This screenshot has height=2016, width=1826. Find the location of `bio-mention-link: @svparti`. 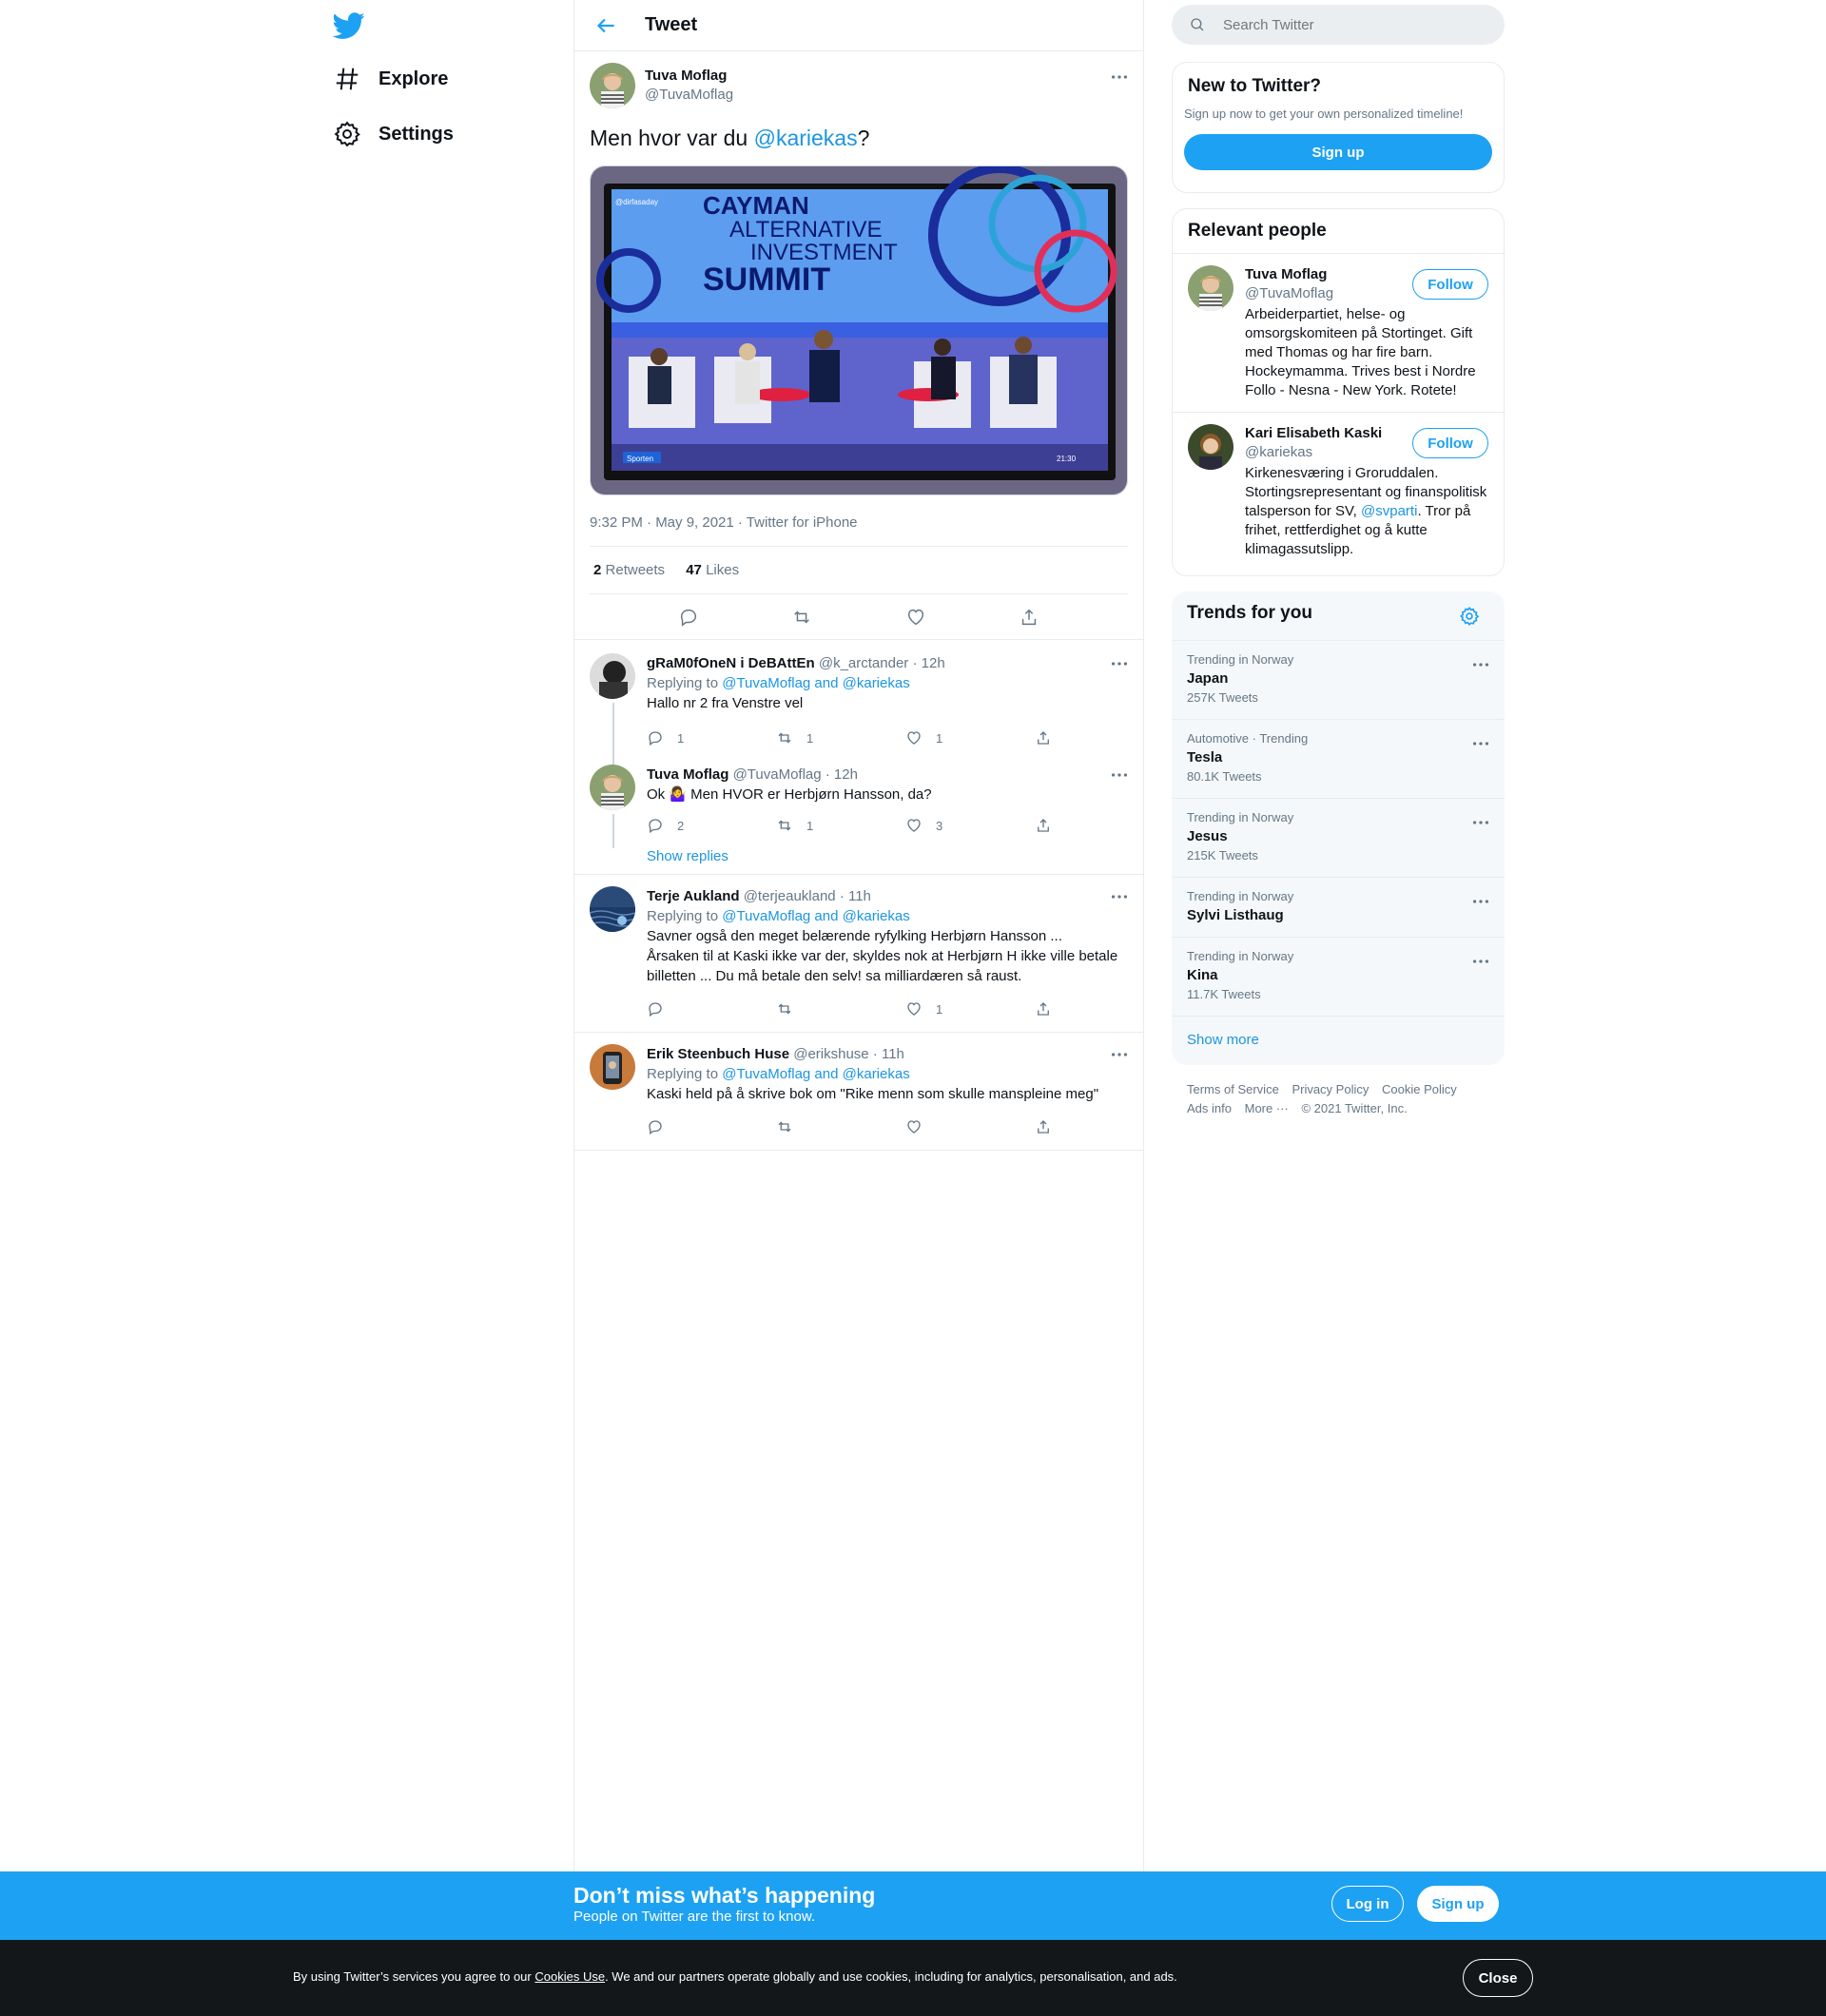

bio-mention-link: @svparti is located at coordinates (1389, 511).